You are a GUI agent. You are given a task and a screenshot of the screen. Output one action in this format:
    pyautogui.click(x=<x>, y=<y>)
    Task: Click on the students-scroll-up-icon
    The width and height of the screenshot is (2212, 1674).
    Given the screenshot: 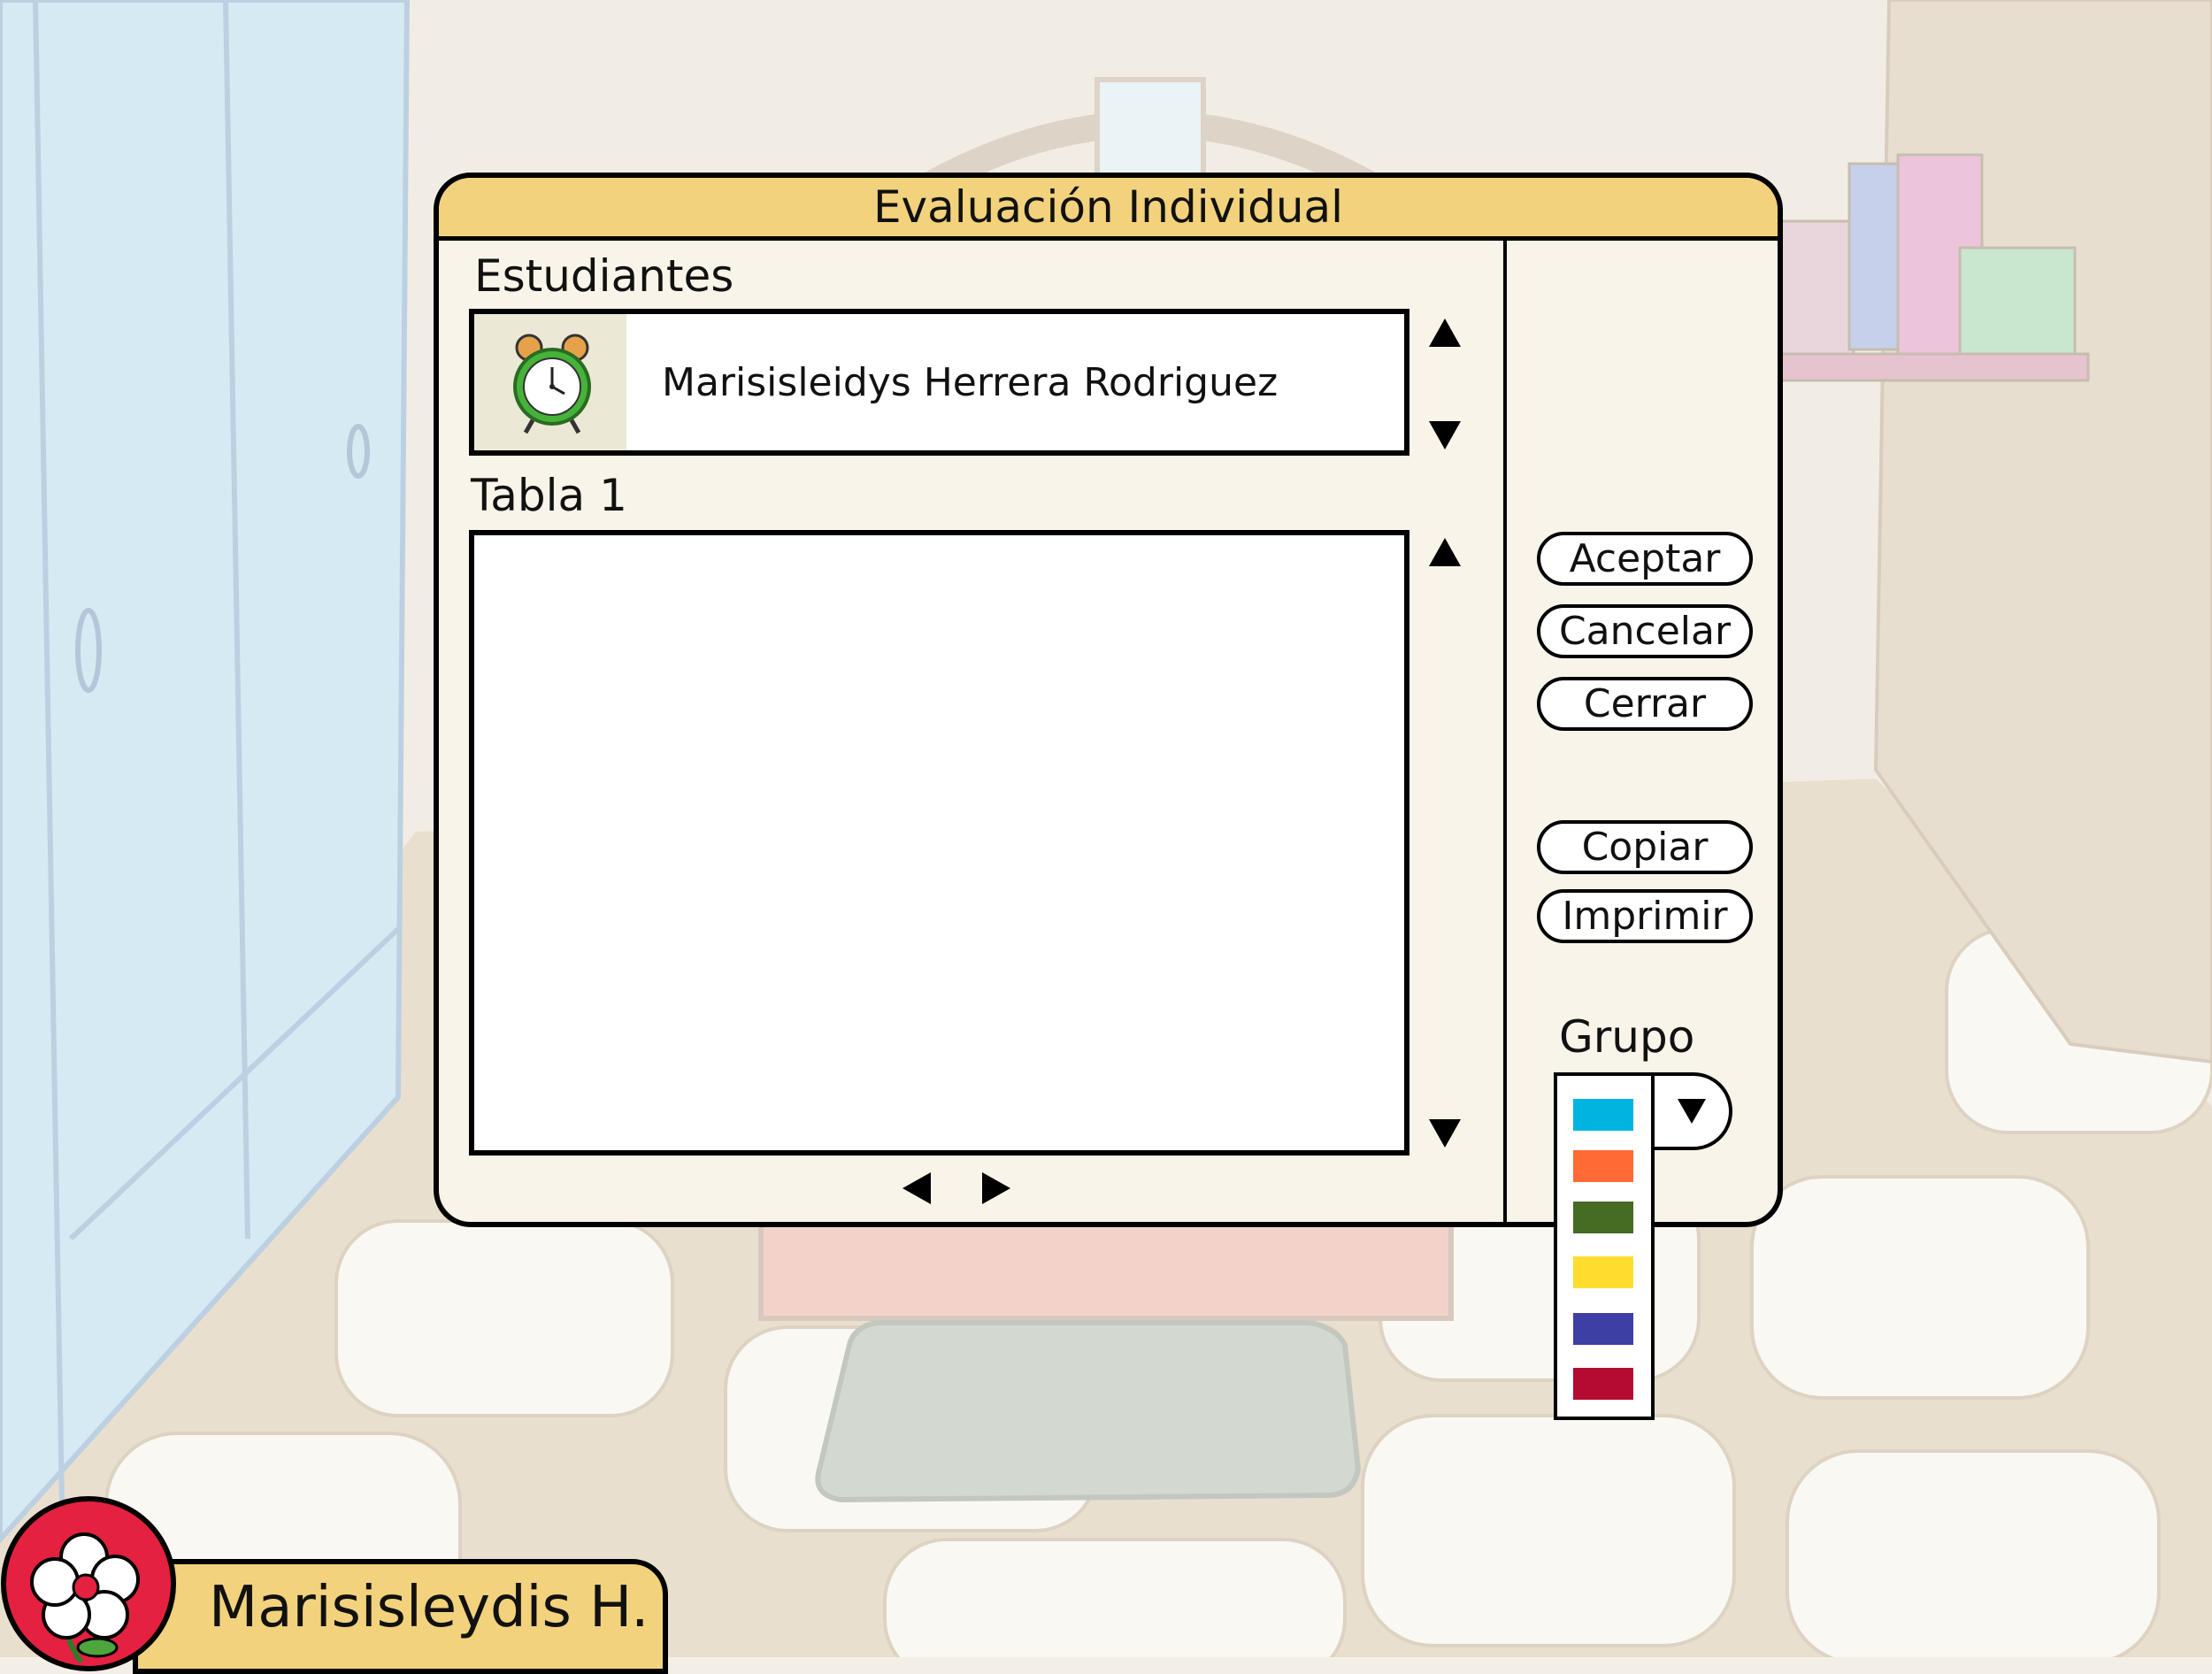 What is the action you would take?
    pyautogui.click(x=1445, y=333)
    